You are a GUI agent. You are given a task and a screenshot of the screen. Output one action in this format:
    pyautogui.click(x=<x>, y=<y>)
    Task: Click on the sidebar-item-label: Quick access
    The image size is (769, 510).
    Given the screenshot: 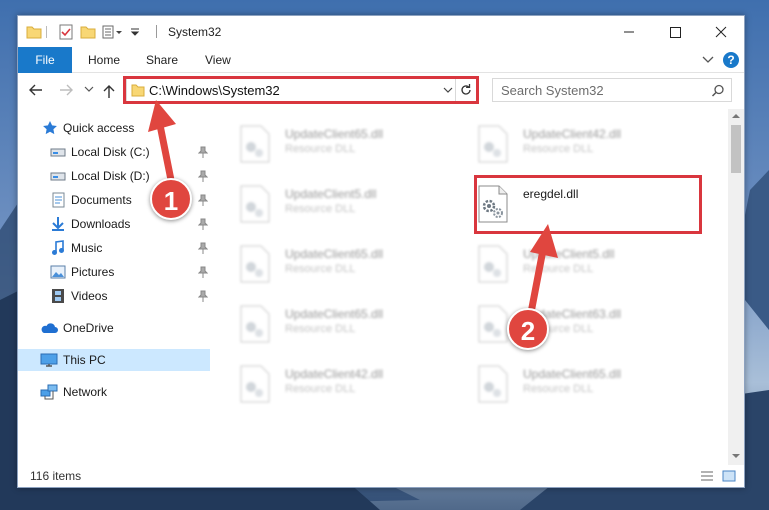 What is the action you would take?
    pyautogui.click(x=99, y=128)
    